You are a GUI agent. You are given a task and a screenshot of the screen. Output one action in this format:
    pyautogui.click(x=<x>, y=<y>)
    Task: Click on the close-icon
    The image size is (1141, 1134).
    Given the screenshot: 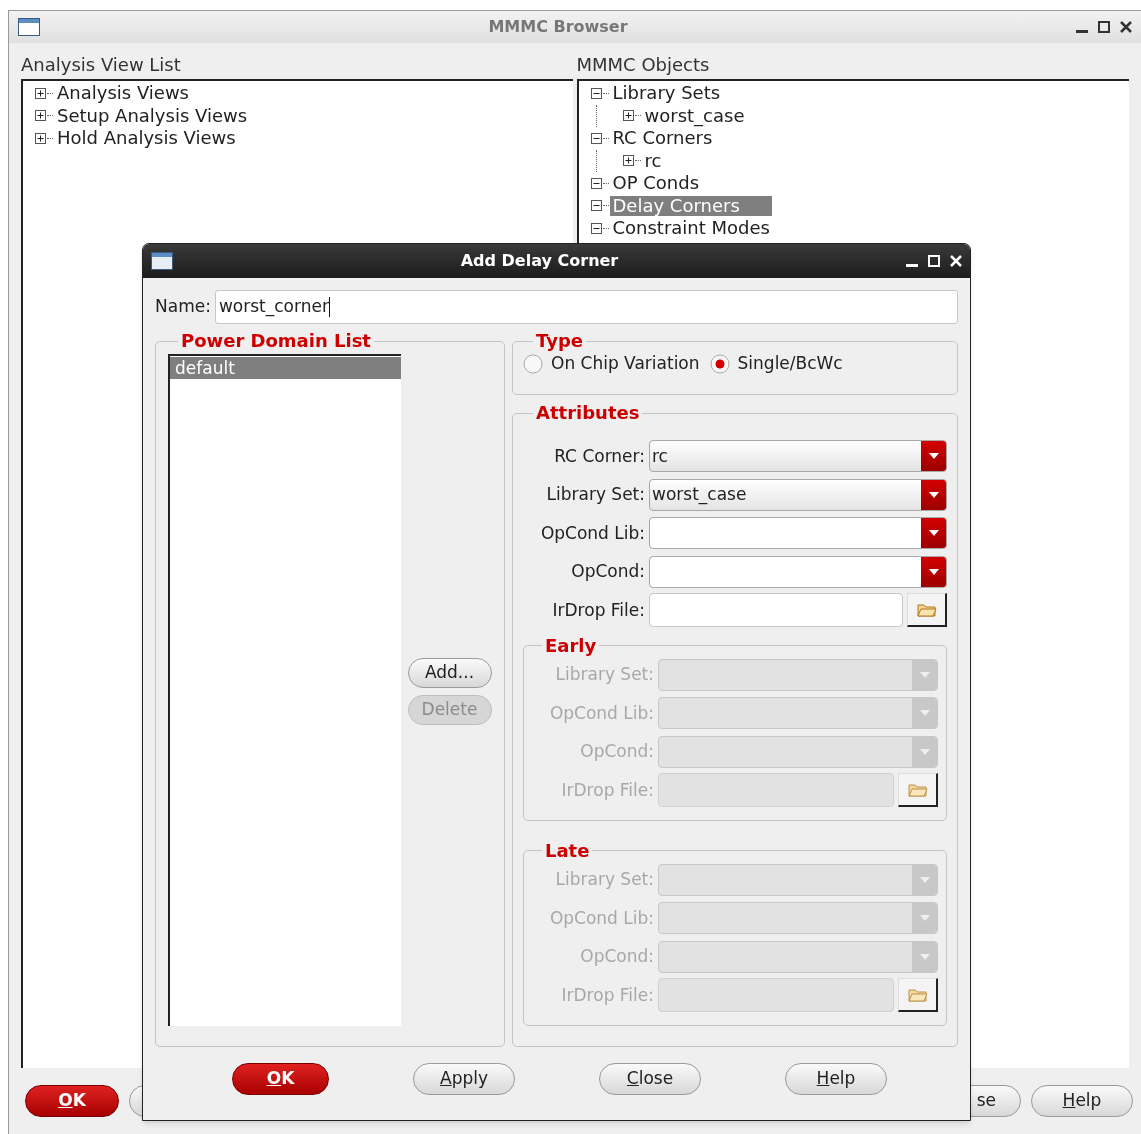 What is the action you would take?
    pyautogui.click(x=1126, y=27)
    